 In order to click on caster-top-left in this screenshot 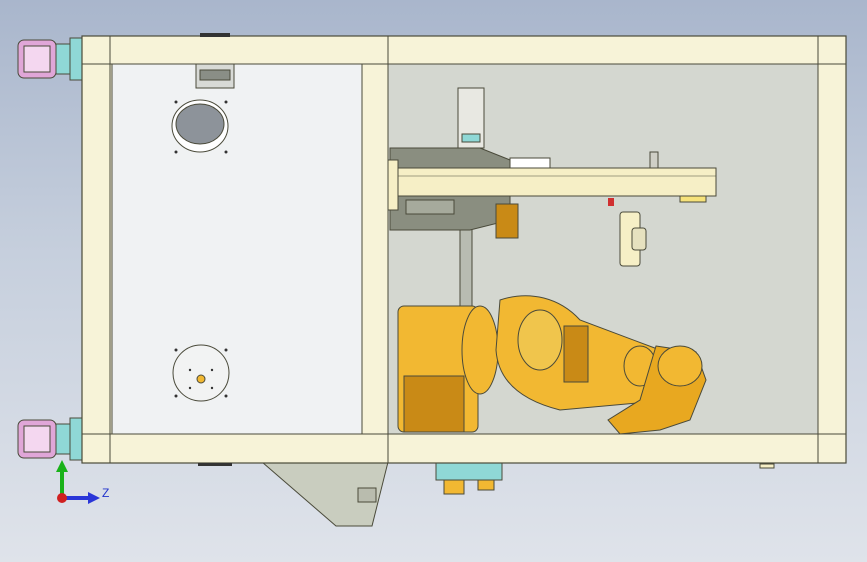, I will do `click(50, 59)`.